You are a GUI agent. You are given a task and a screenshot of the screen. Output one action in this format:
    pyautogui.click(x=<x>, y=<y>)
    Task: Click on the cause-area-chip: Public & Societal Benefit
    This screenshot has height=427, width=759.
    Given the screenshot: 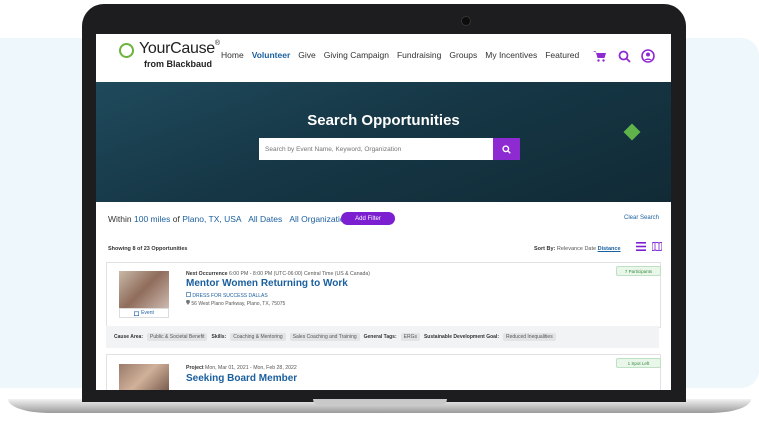 What is the action you would take?
    pyautogui.click(x=177, y=337)
    